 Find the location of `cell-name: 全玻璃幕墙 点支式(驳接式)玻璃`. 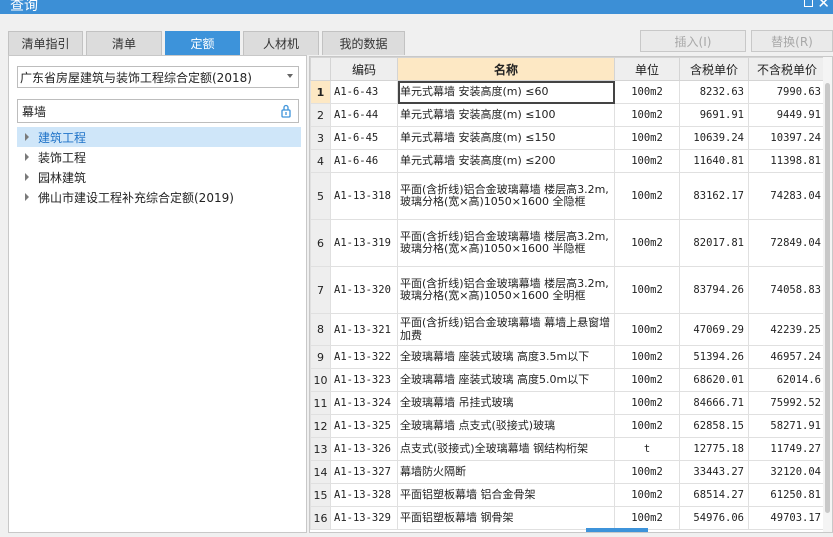

cell-name: 全玻璃幕墙 点支式(驳接式)玻璃 is located at coordinates (506, 426).